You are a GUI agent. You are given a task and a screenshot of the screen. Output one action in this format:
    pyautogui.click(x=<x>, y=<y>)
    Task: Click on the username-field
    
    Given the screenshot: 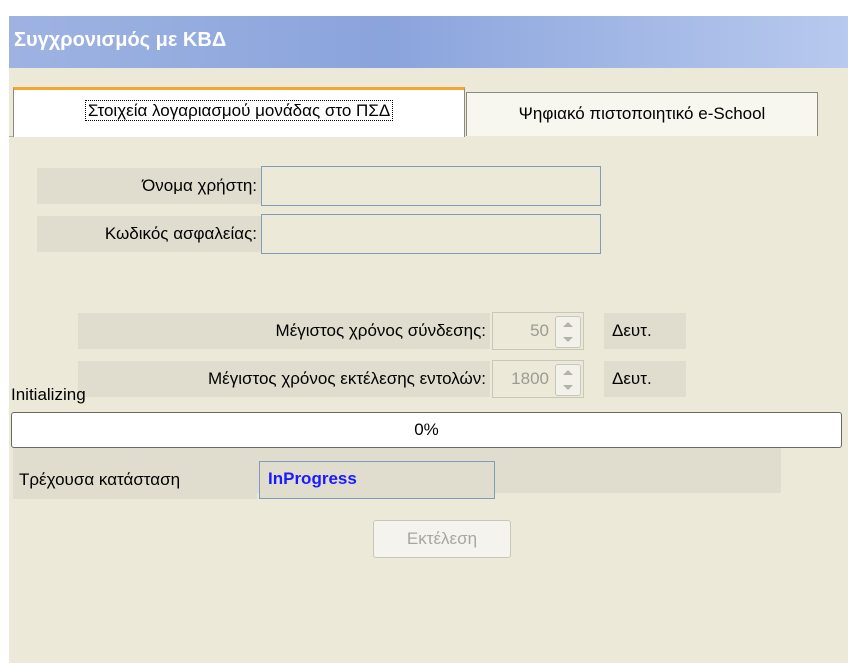 What is the action you would take?
    pyautogui.click(x=431, y=186)
    